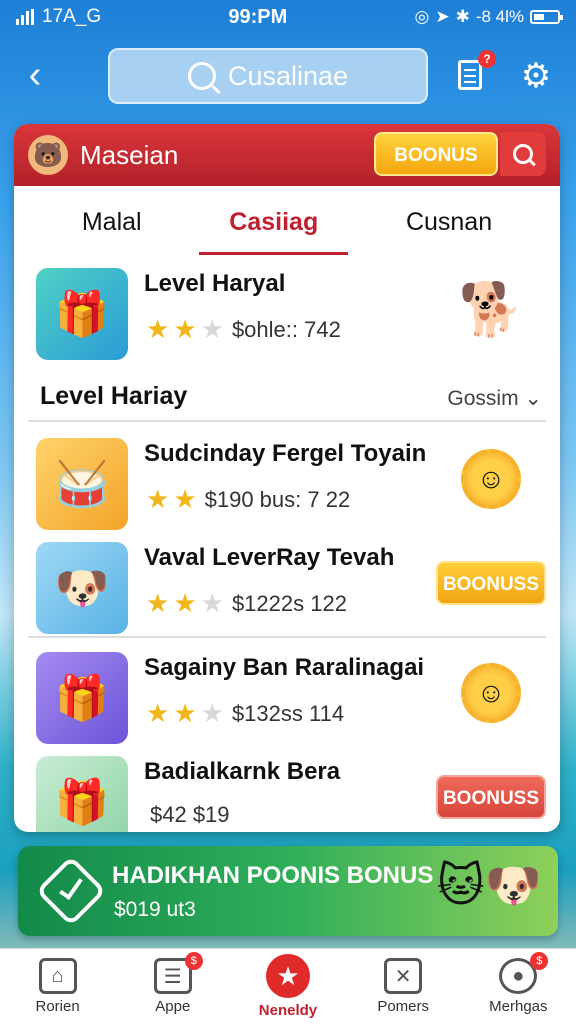 This screenshot has width=576, height=1024. Describe the element at coordinates (274, 222) in the screenshot. I see `tab-casiiag: Casiiag` at that location.